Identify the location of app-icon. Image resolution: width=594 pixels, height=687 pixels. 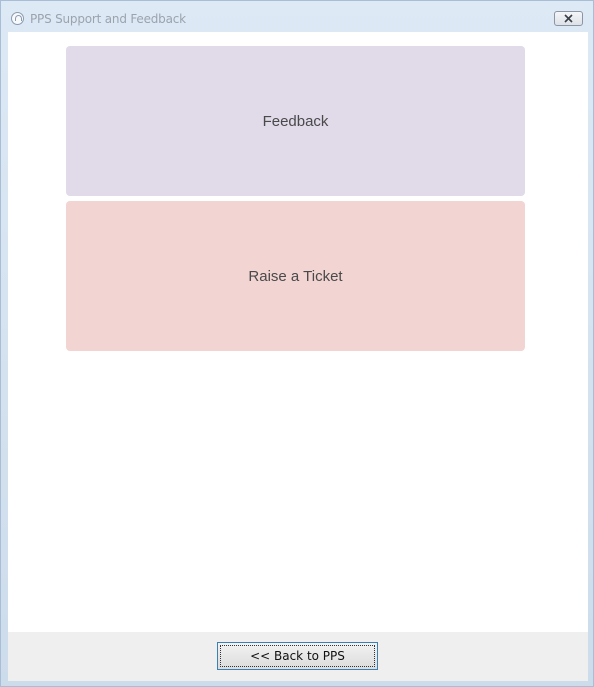
(17, 18).